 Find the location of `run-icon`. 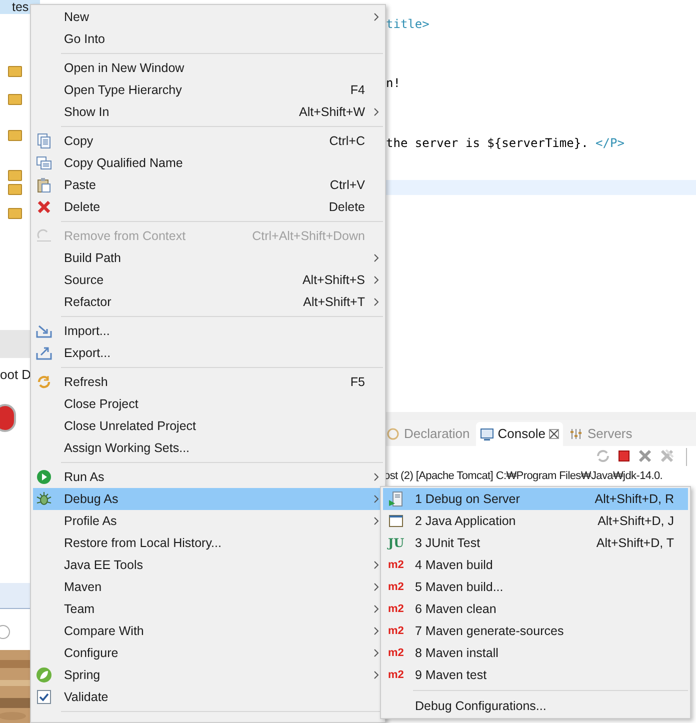

run-icon is located at coordinates (44, 477).